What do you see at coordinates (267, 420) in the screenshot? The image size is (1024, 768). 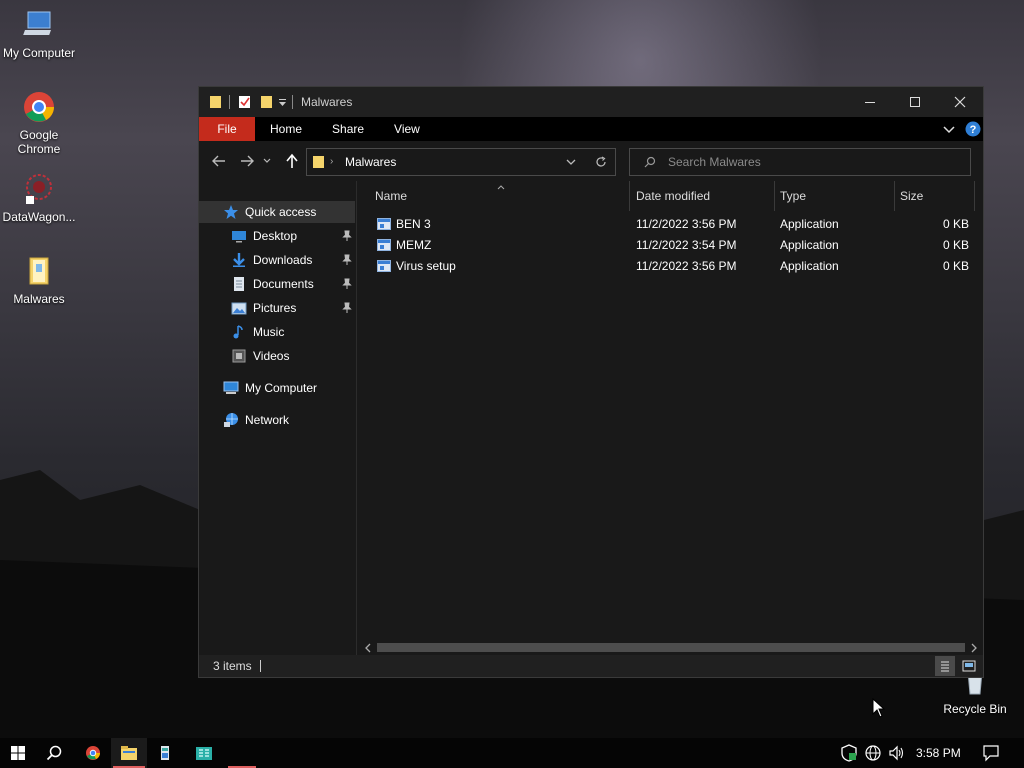 I see `sidebar-item-label: Network` at bounding box center [267, 420].